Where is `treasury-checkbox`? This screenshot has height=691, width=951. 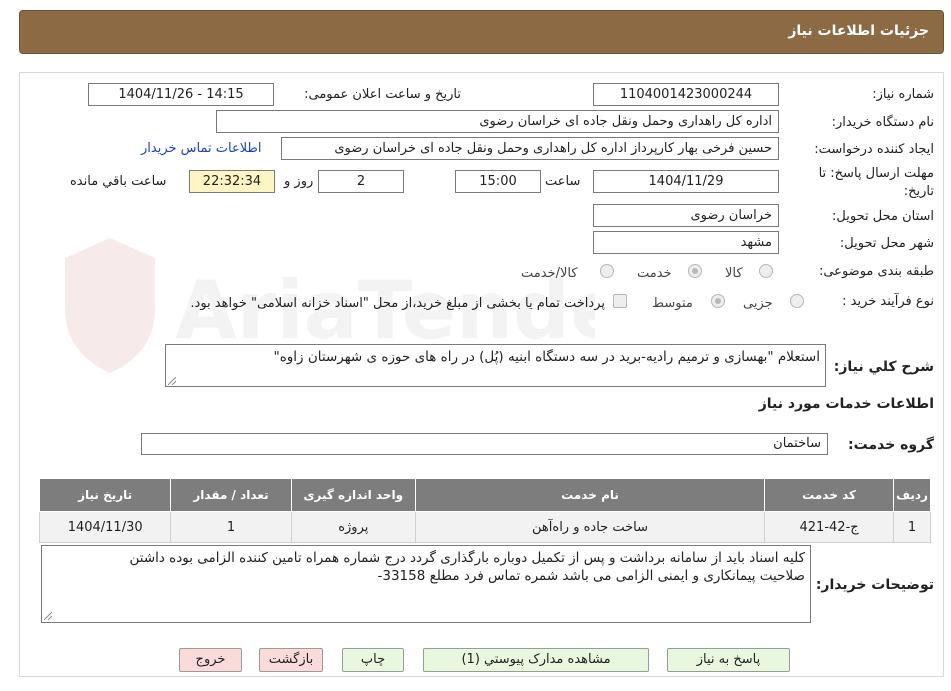 treasury-checkbox is located at coordinates (620, 301).